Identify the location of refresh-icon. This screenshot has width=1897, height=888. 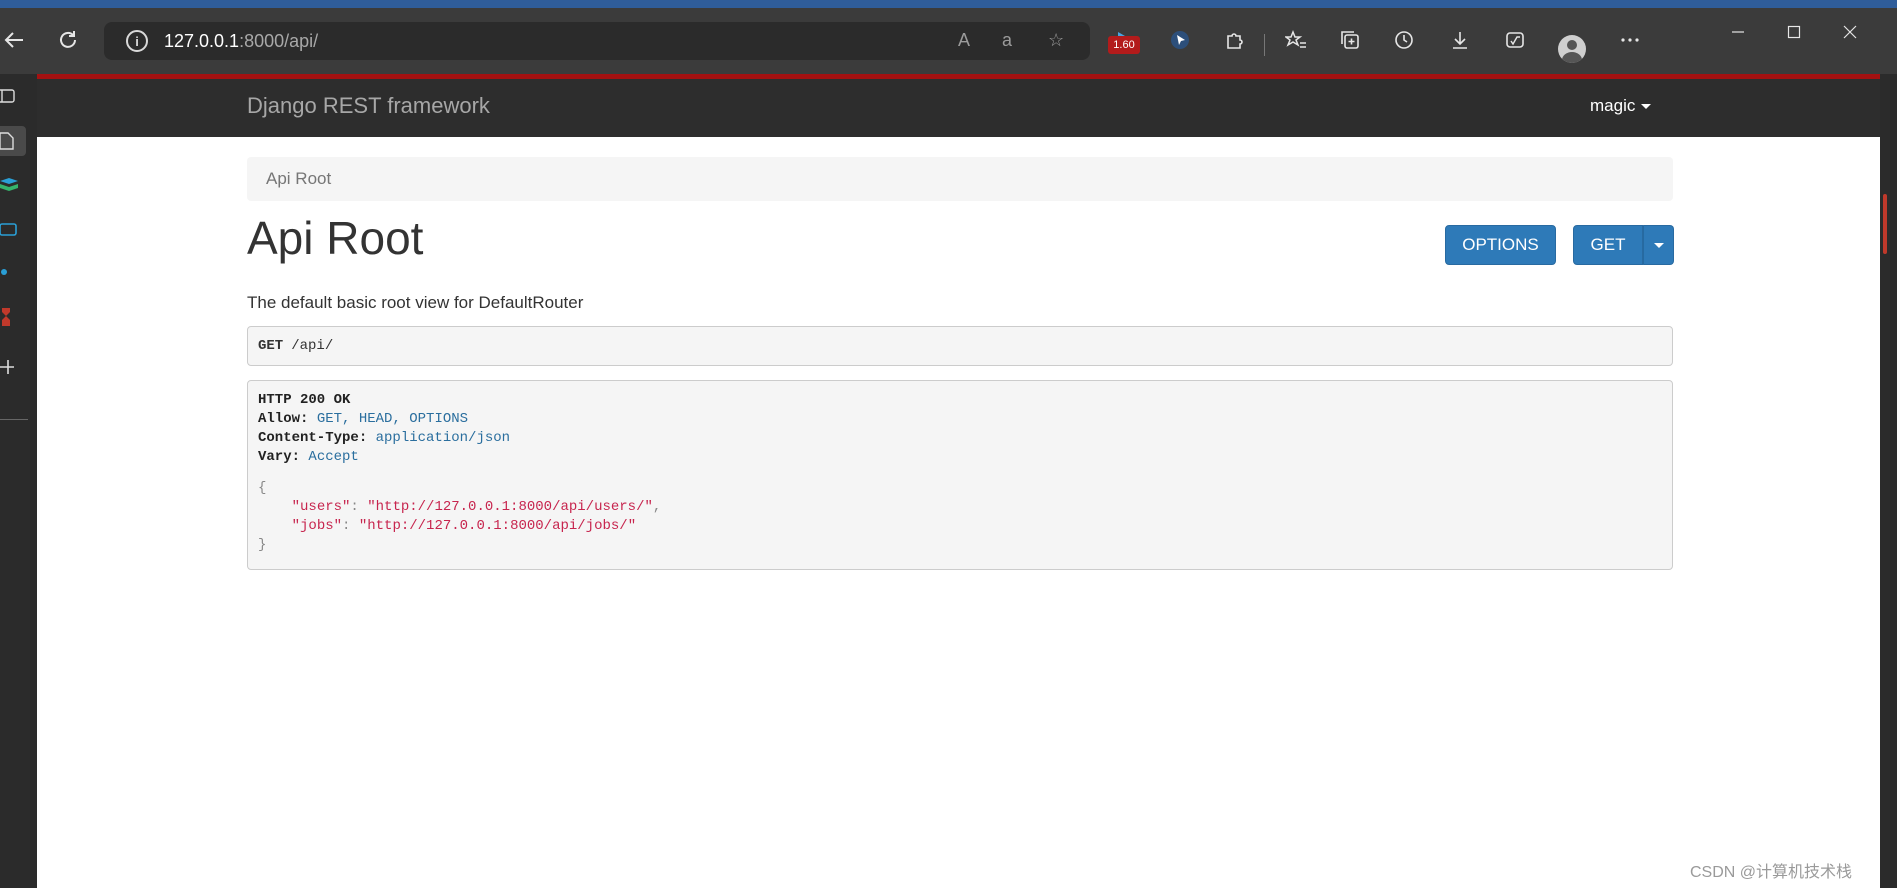
(68, 40).